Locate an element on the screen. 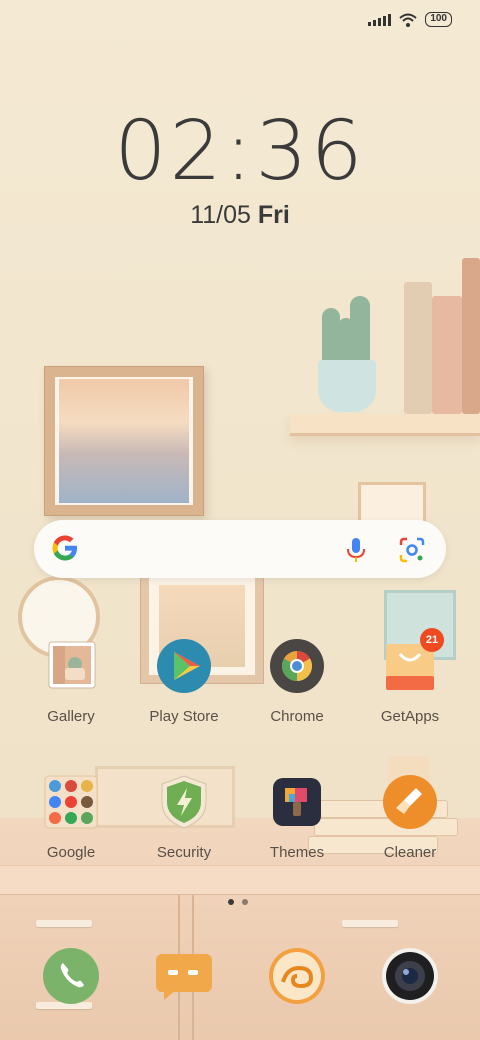 This screenshot has height=1040, width=480. weekday-text: Fri is located at coordinates (273, 215).